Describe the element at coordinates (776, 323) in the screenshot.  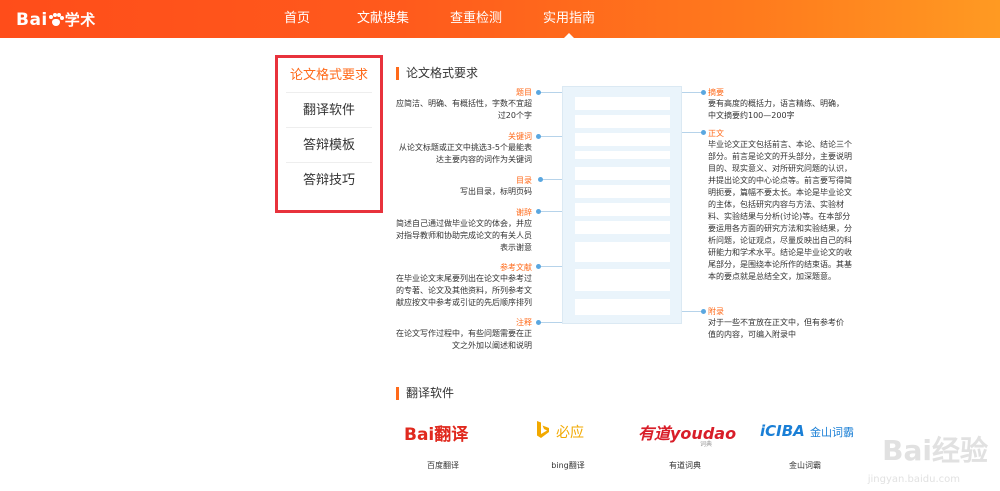
I see `format-item-appendix: 附录 对于一些不宜放在正文中，但有参考价 值的内容，可编入附录中` at that location.